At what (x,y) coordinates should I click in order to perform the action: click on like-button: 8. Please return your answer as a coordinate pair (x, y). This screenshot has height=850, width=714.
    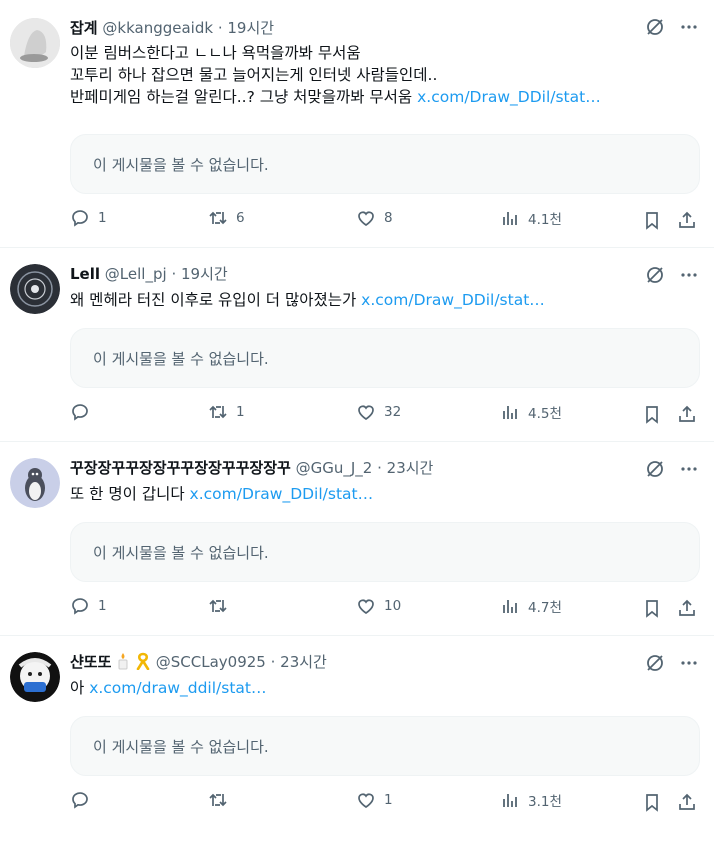
    Looking at the image, I should click on (374, 218).